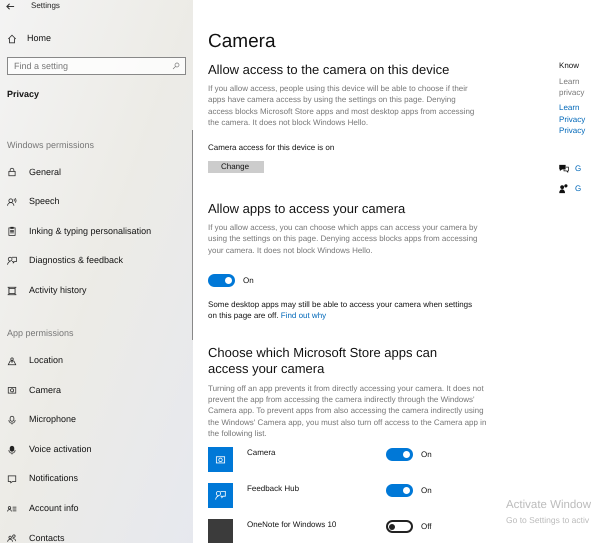  What do you see at coordinates (12, 538) in the screenshot?
I see `contacts-icon` at bounding box center [12, 538].